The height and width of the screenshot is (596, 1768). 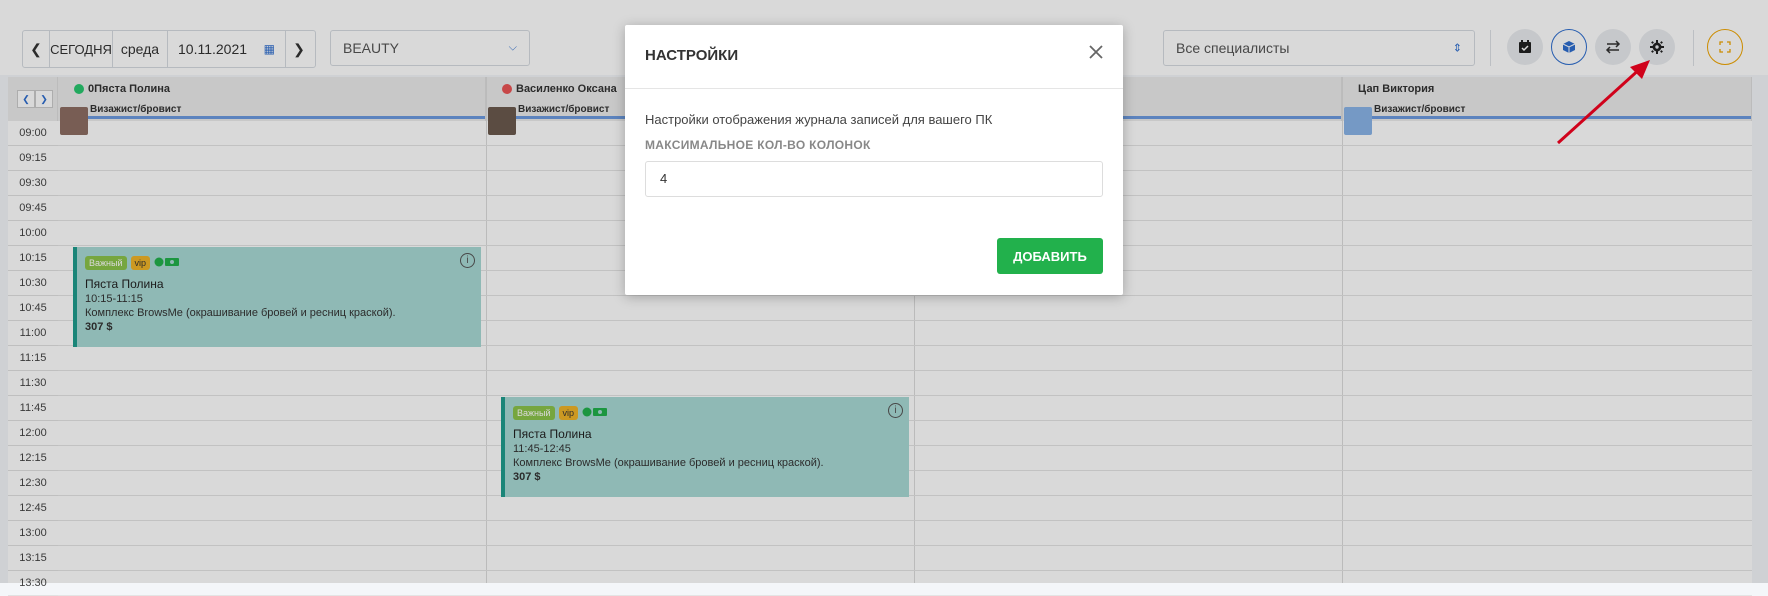 I want to click on max-columns-input: 4, so click(x=874, y=179).